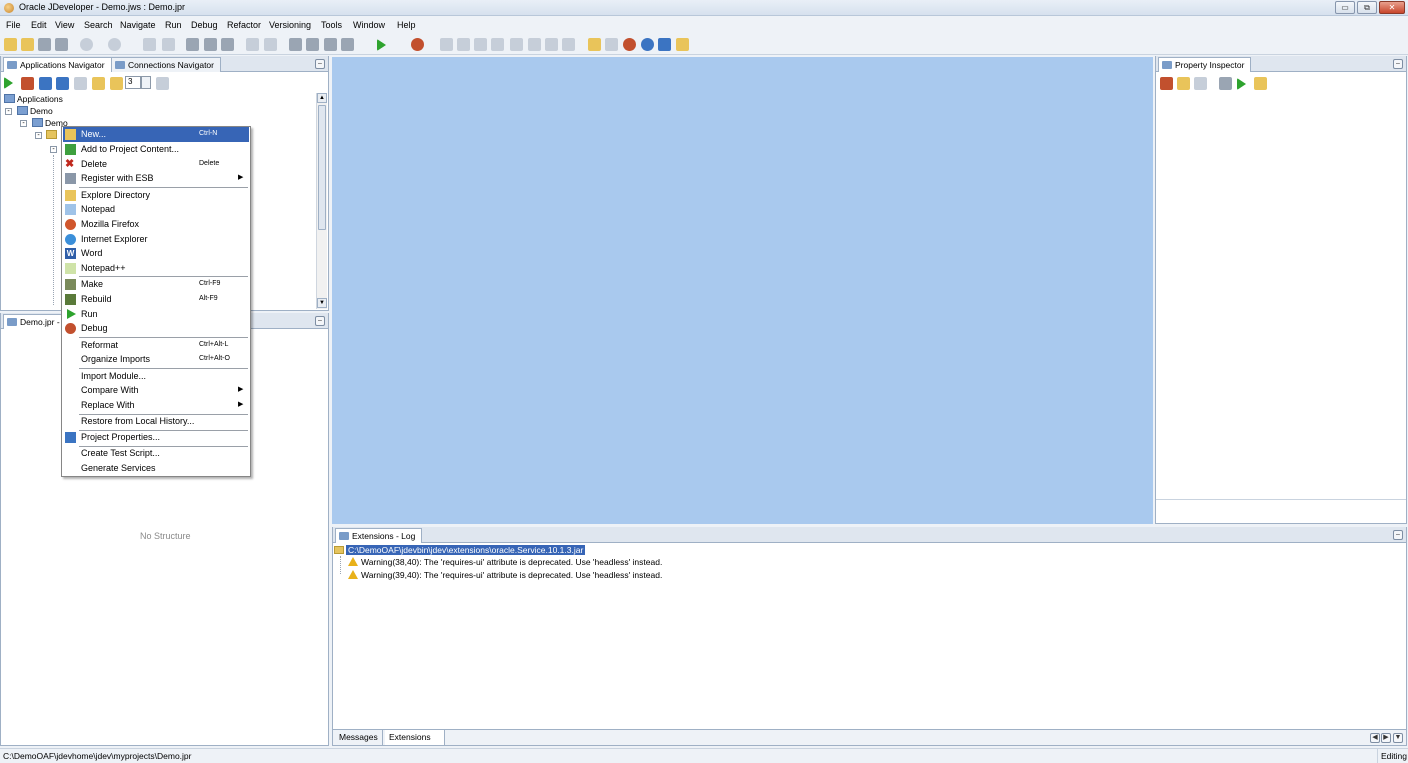 Image resolution: width=1408 pixels, height=763 pixels. I want to click on menu-edit: Edit, so click(39, 25).